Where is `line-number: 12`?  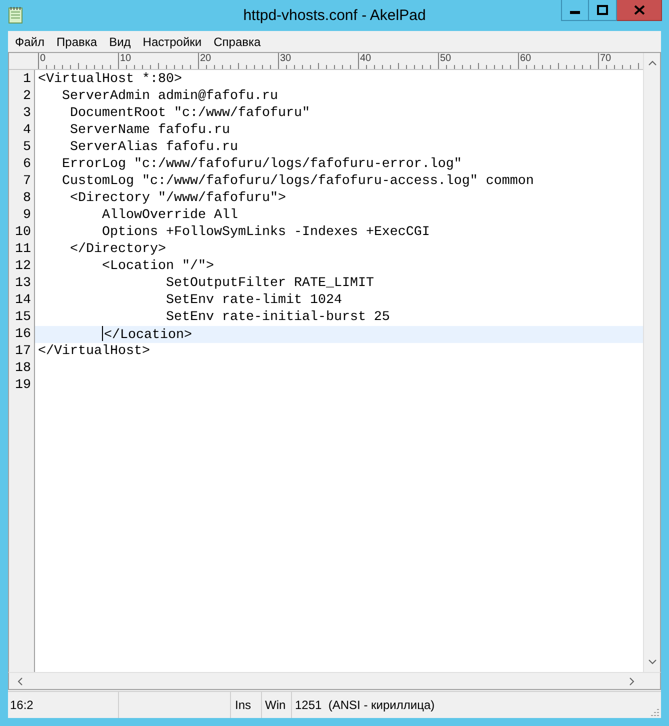
line-number: 12 is located at coordinates (23, 266).